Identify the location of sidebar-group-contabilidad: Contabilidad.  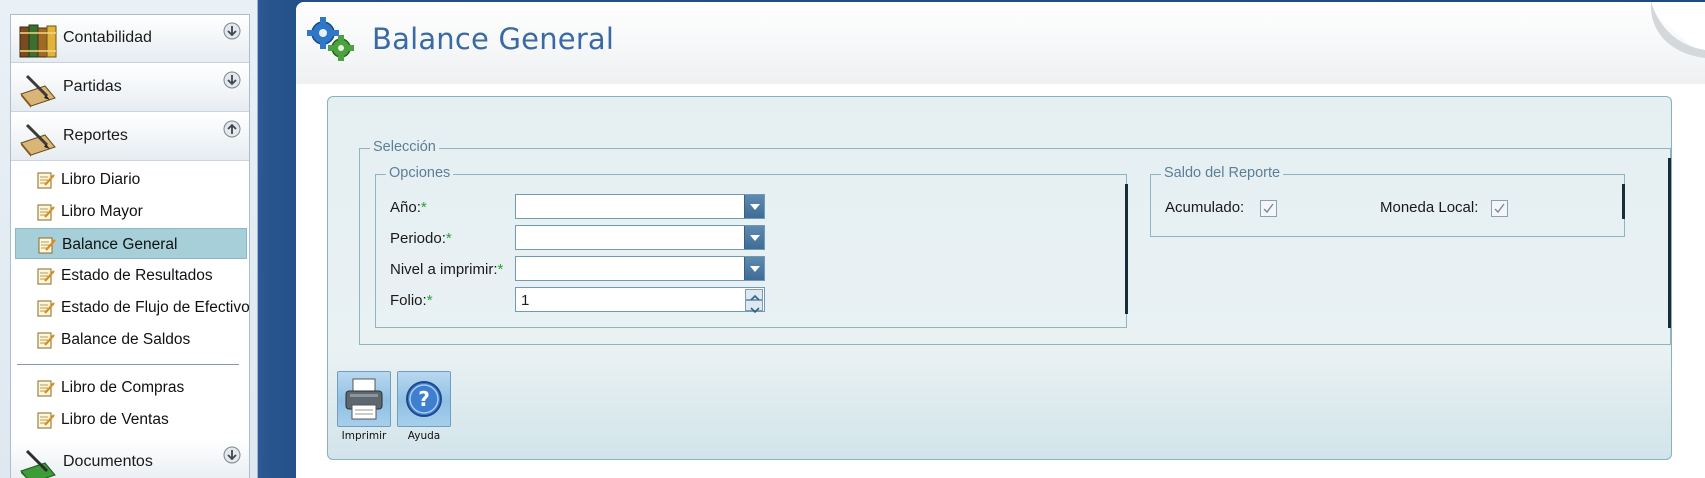
(130, 39).